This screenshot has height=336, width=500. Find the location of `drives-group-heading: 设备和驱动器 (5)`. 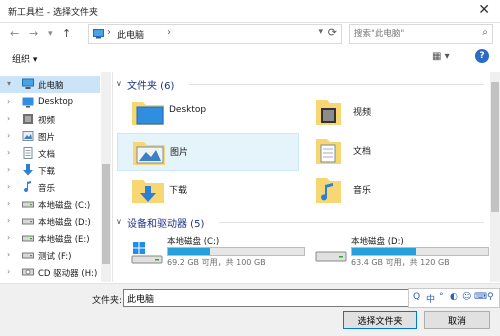

drives-group-heading: 设备和驱动器 (5) is located at coordinates (165, 222).